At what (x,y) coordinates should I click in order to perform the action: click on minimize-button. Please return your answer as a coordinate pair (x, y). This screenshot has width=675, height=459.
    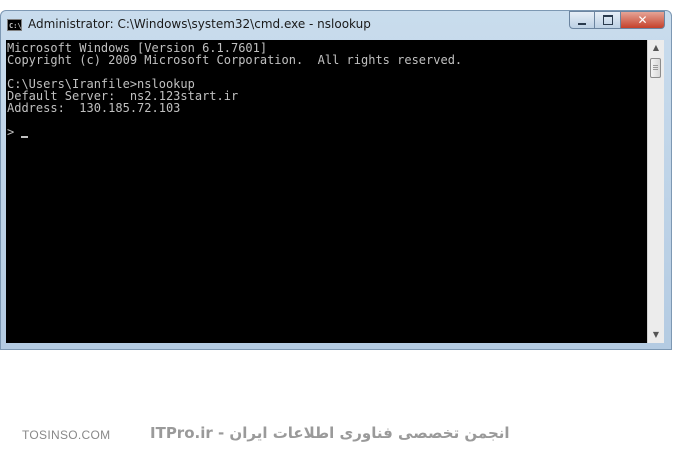
    Looking at the image, I should click on (582, 20).